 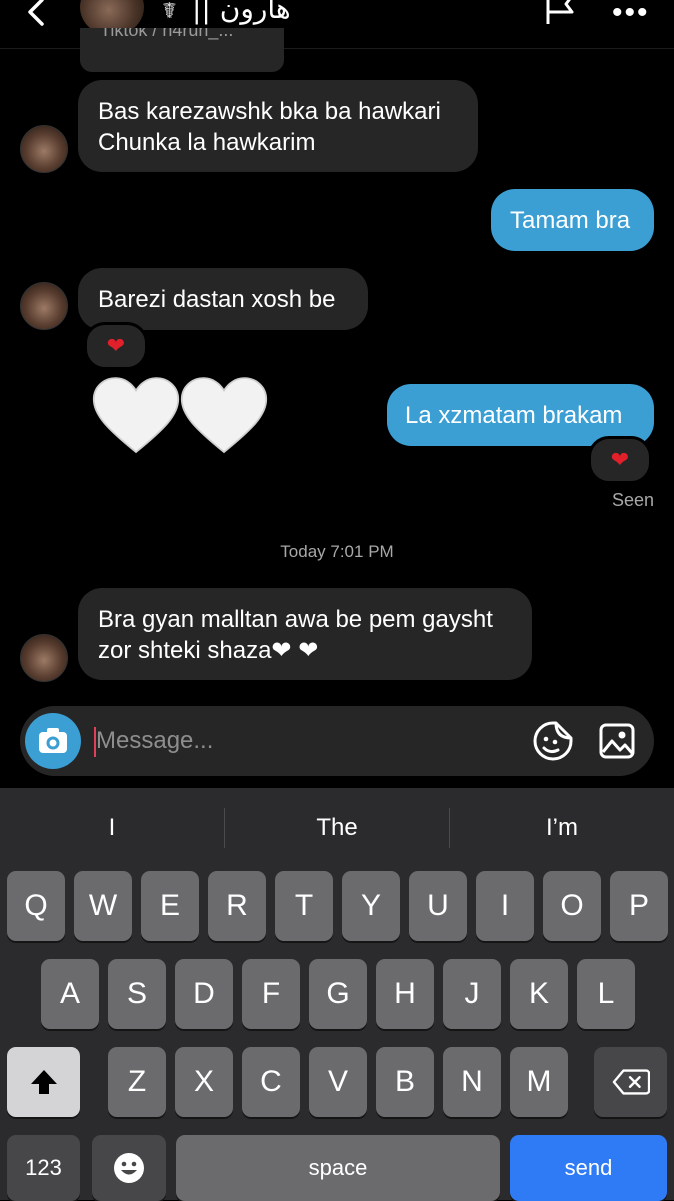 What do you see at coordinates (472, 994) in the screenshot?
I see `key-j: J` at bounding box center [472, 994].